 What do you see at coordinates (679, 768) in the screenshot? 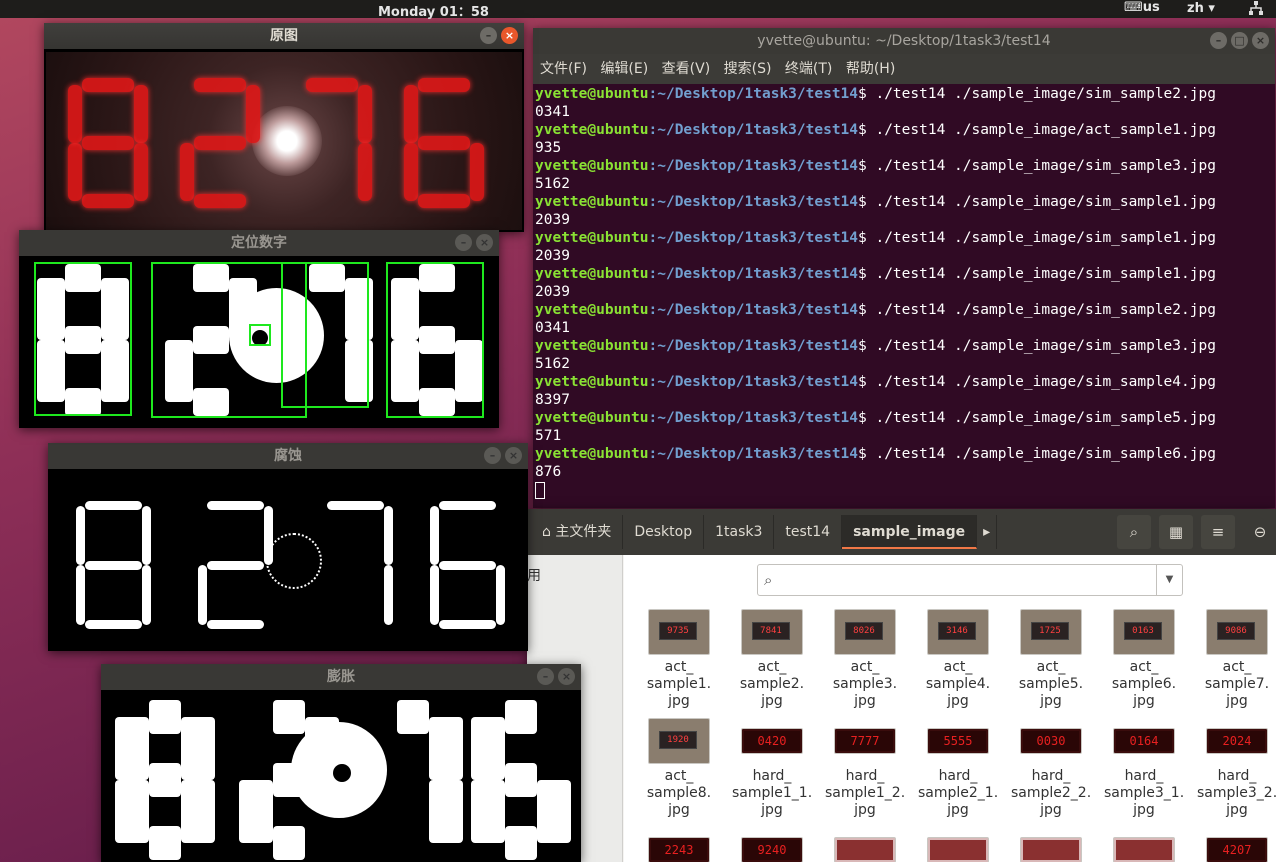
I see `file-item: 1920 act_ sample8. jpg` at bounding box center [679, 768].